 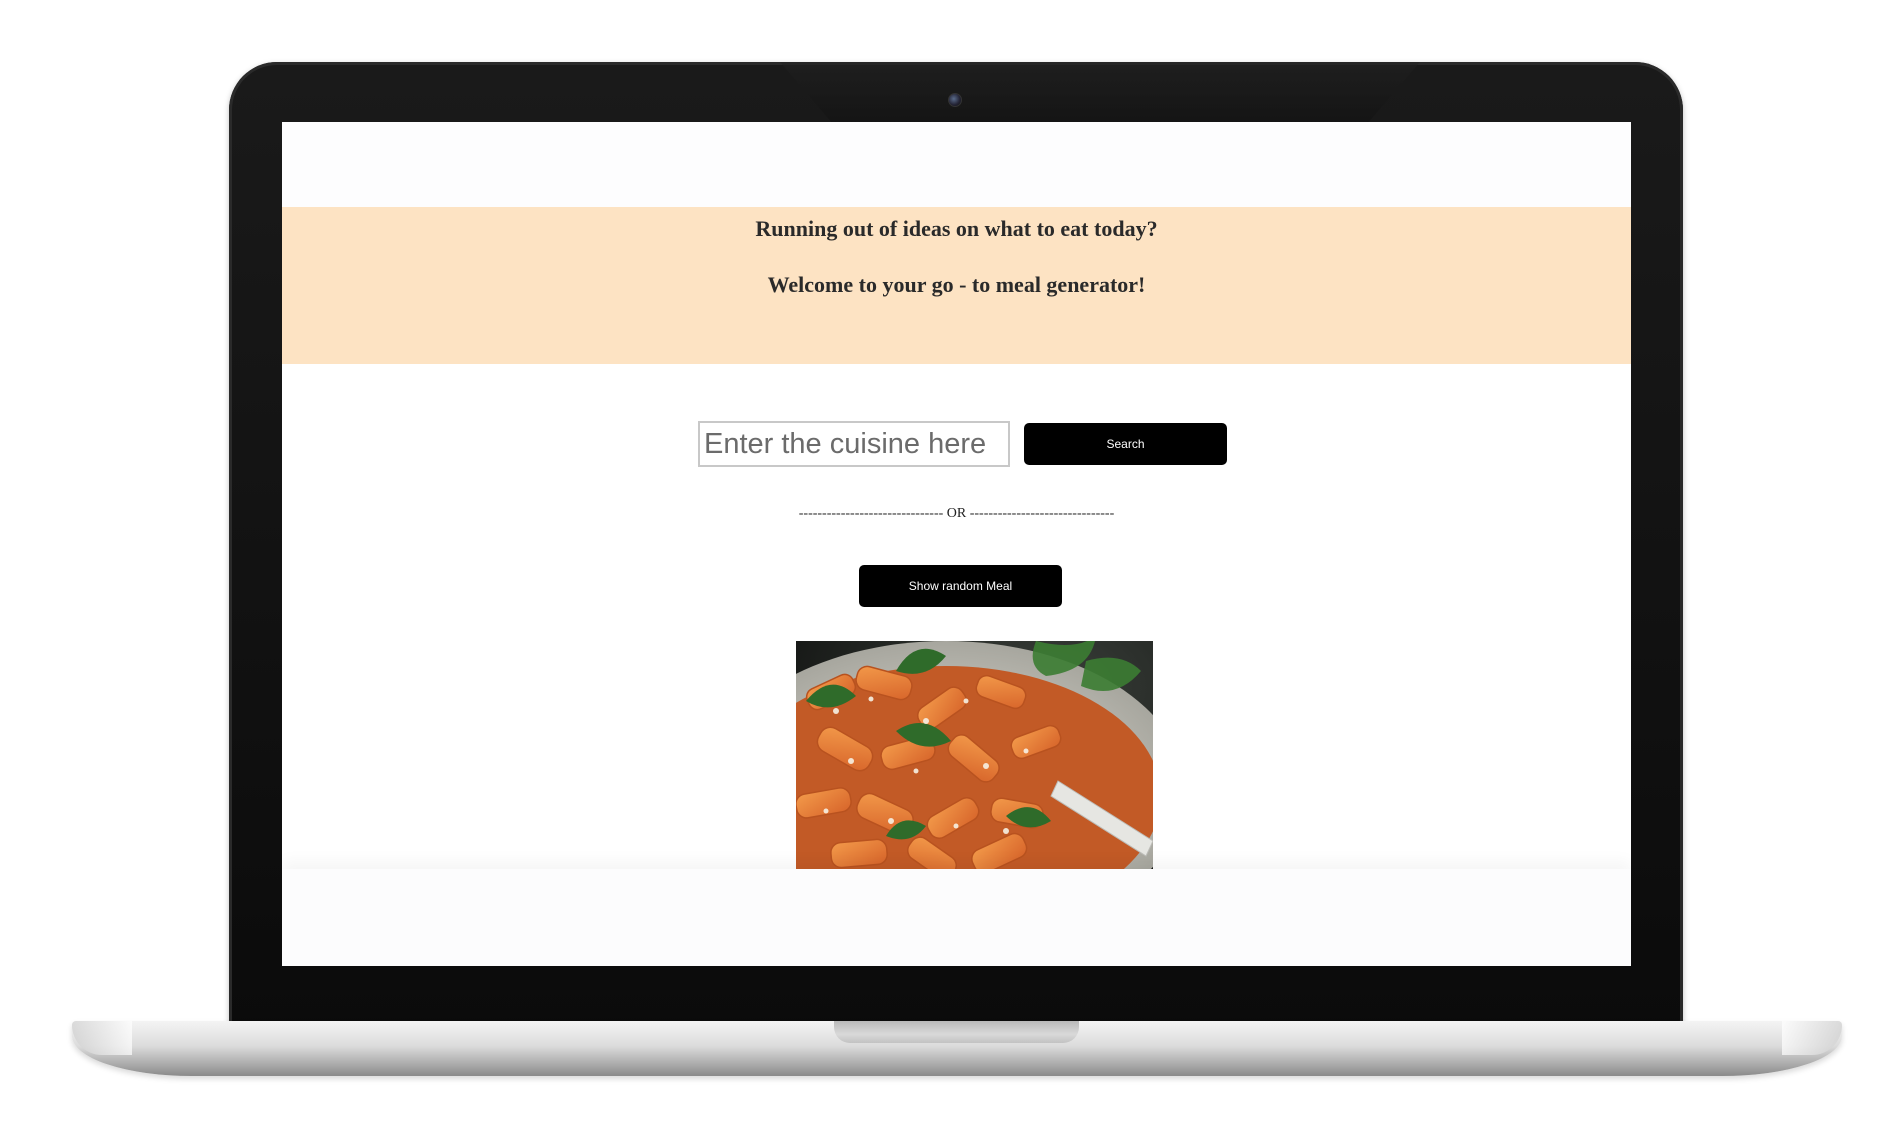 What do you see at coordinates (960, 586) in the screenshot?
I see `show-random-meal-button: Show random Meal` at bounding box center [960, 586].